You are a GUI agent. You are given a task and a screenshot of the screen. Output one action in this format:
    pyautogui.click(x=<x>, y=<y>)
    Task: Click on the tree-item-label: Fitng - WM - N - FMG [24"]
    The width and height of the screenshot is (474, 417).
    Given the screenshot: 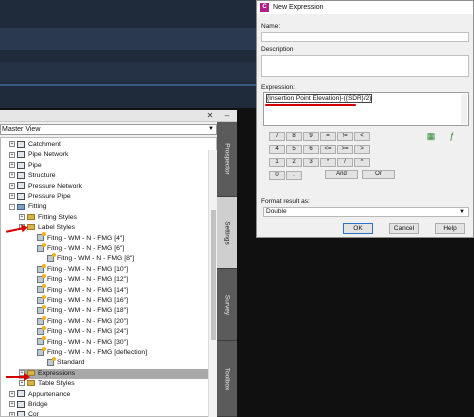 What is the action you would take?
    pyautogui.click(x=87, y=332)
    